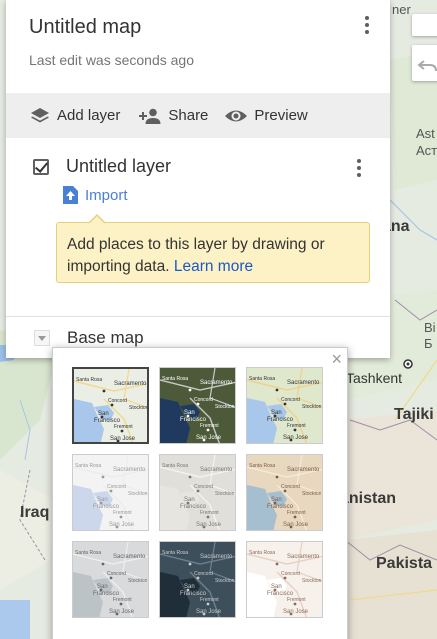 The width and height of the screenshot is (437, 639). What do you see at coordinates (430, 327) in the screenshot?
I see `map-label-almaty-1: Bi` at bounding box center [430, 327].